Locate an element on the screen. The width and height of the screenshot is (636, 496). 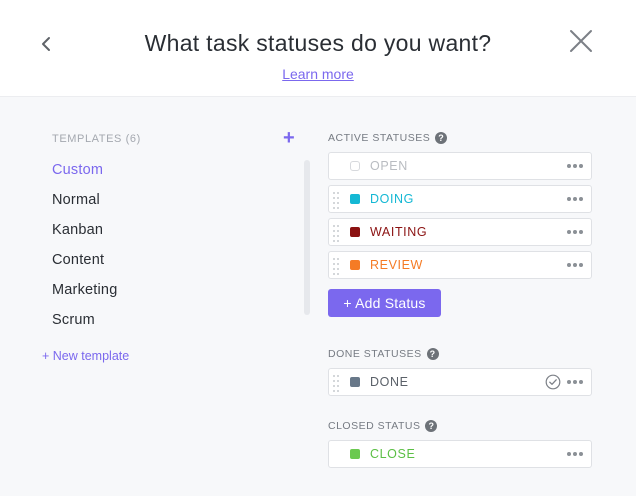
status-row-review: REVIEW is located at coordinates (460, 265).